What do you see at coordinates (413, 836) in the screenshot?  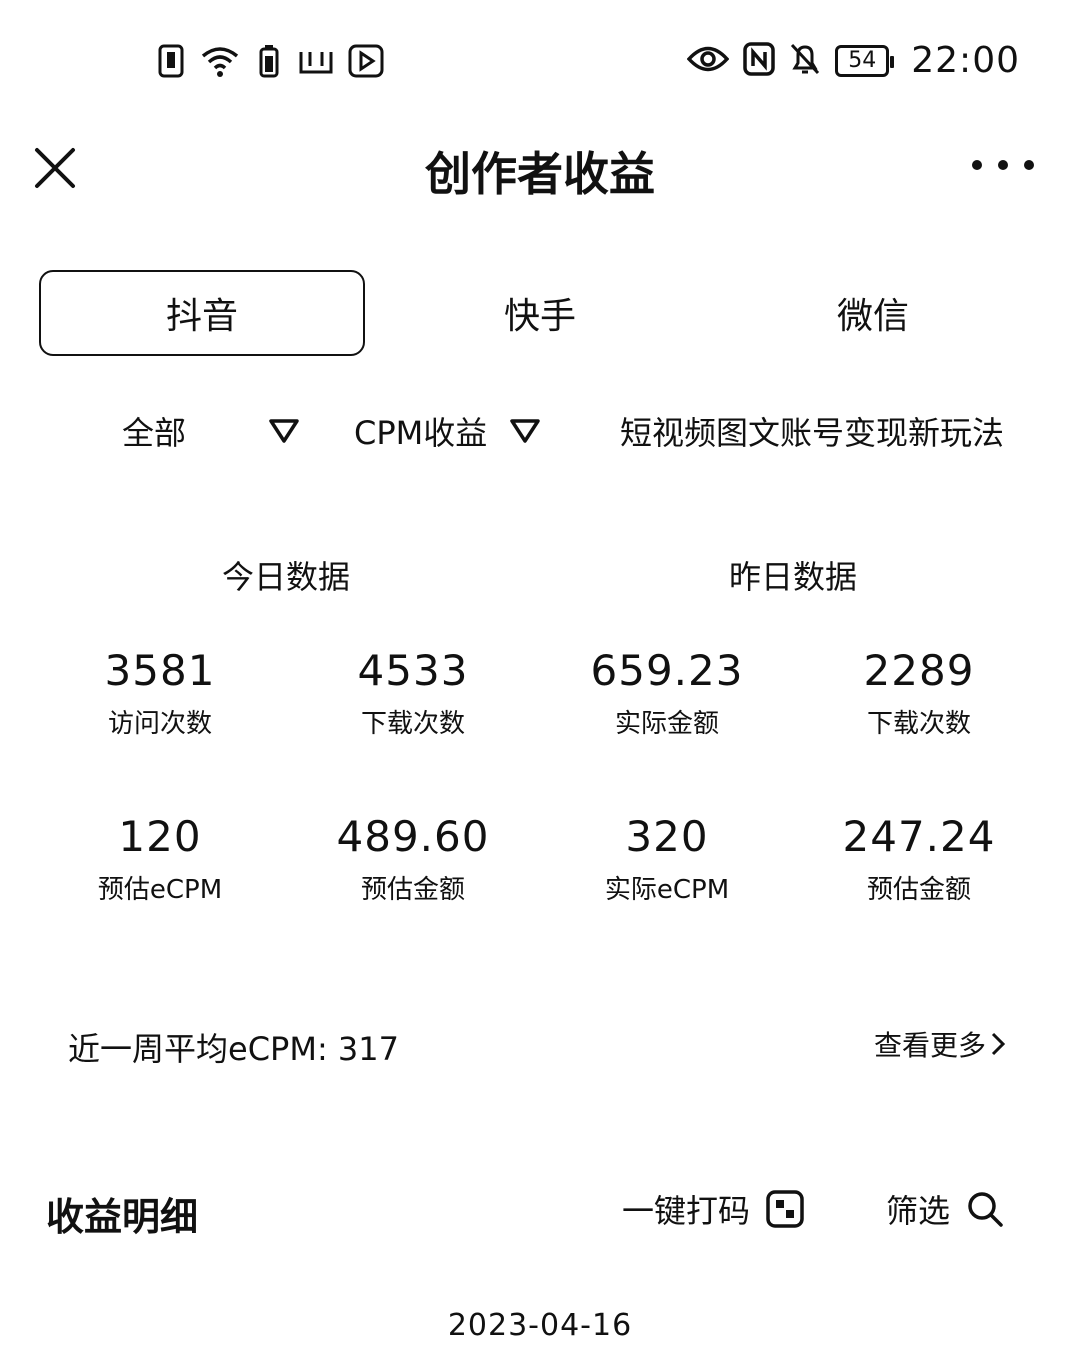 I see `stat-value: 489.60` at bounding box center [413, 836].